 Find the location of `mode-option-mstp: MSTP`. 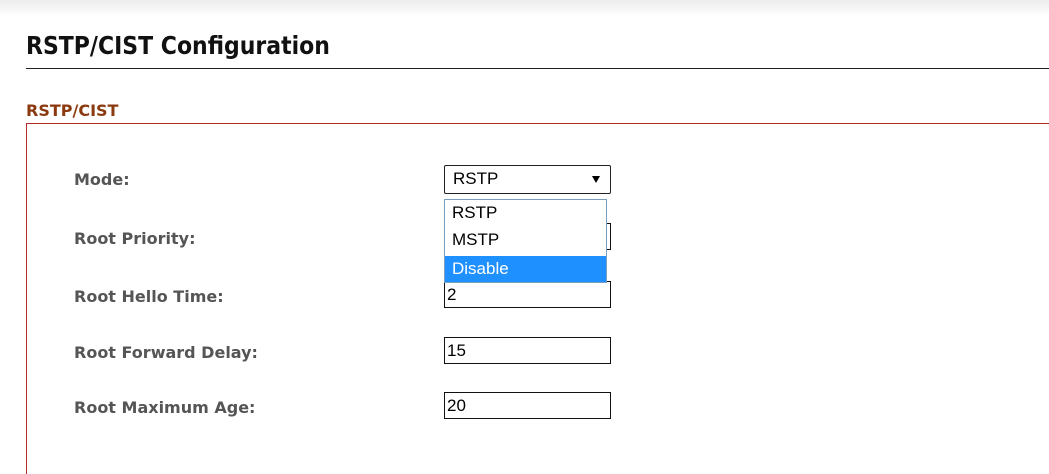

mode-option-mstp: MSTP is located at coordinates (525, 240).